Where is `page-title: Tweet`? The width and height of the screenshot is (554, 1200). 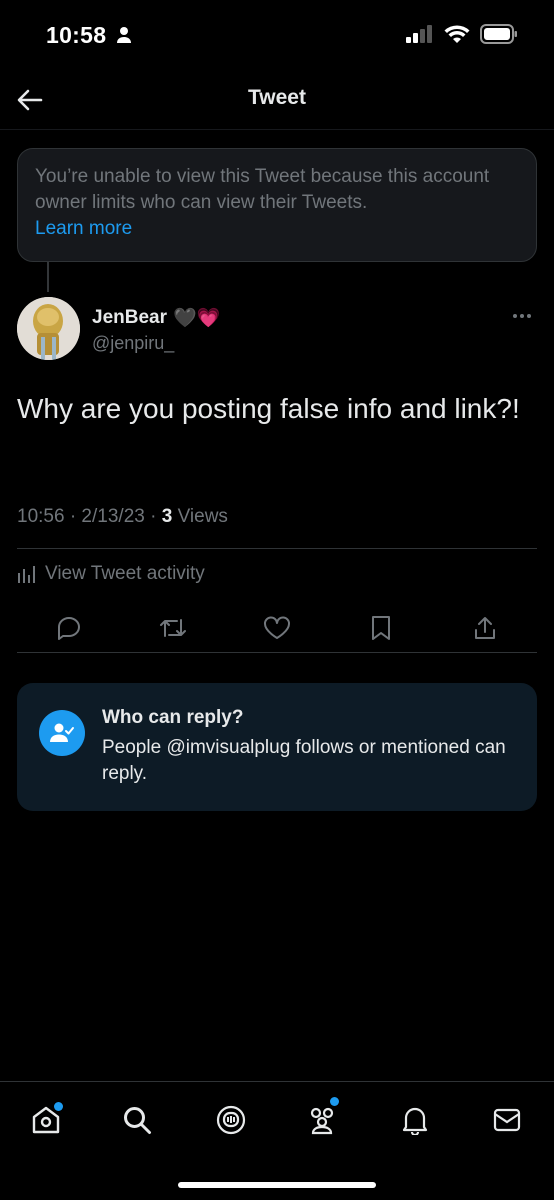
page-title: Tweet is located at coordinates (277, 97).